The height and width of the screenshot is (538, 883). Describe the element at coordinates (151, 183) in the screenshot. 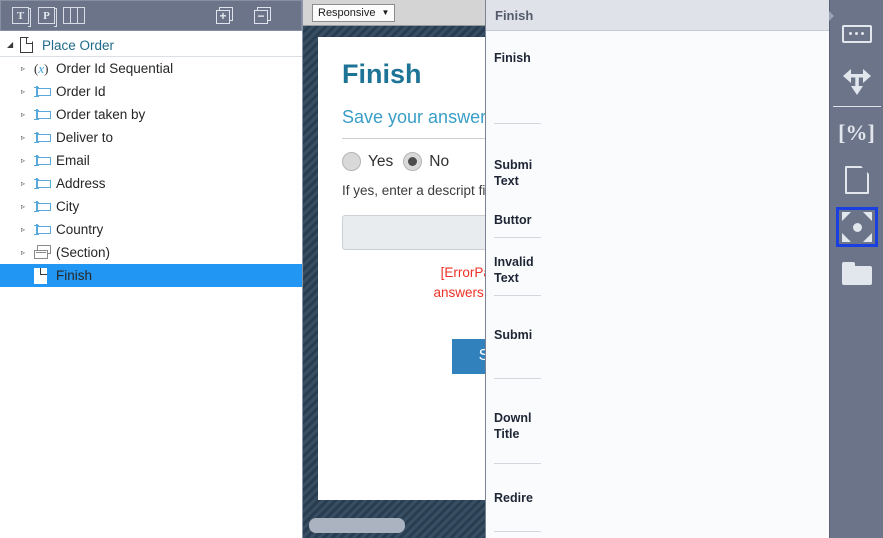

I see `tree-item-address: ▹ Address` at that location.